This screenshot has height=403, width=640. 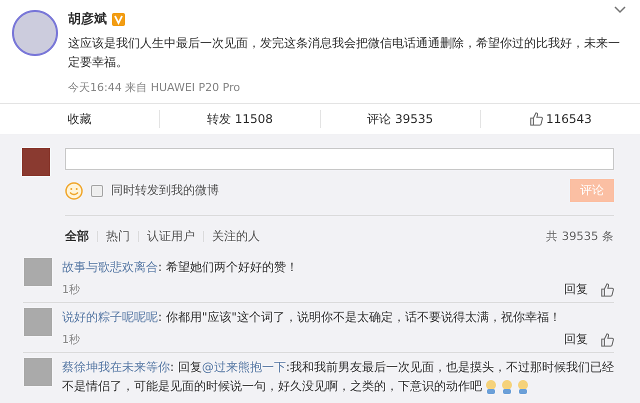 I want to click on comment-text: 故事与歌悲欢离合: 希望她们两个好好的赞！, so click(x=180, y=267).